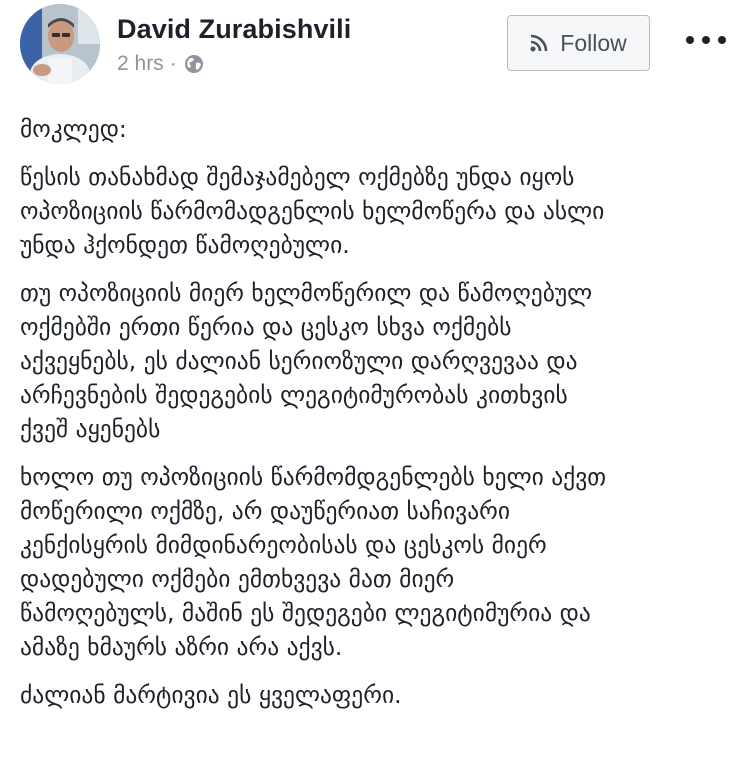  Describe the element at coordinates (140, 64) in the screenshot. I see `timestamp: 2 hrs` at that location.